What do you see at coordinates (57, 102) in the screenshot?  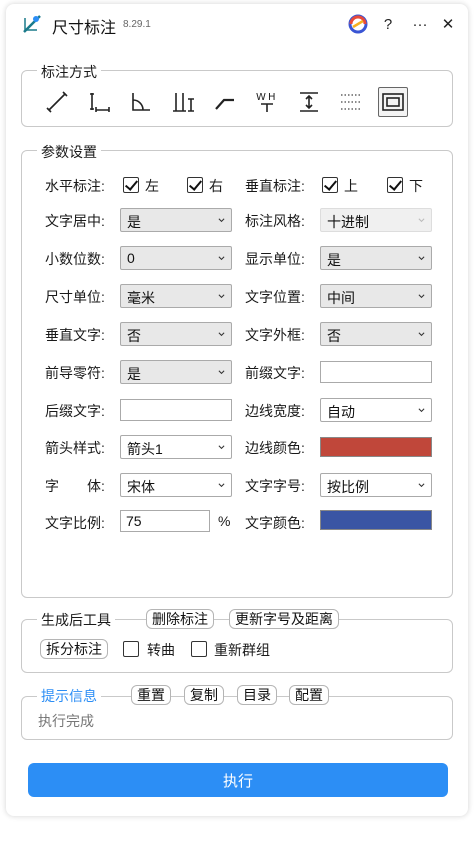 I see `aligned-dimension-icon` at bounding box center [57, 102].